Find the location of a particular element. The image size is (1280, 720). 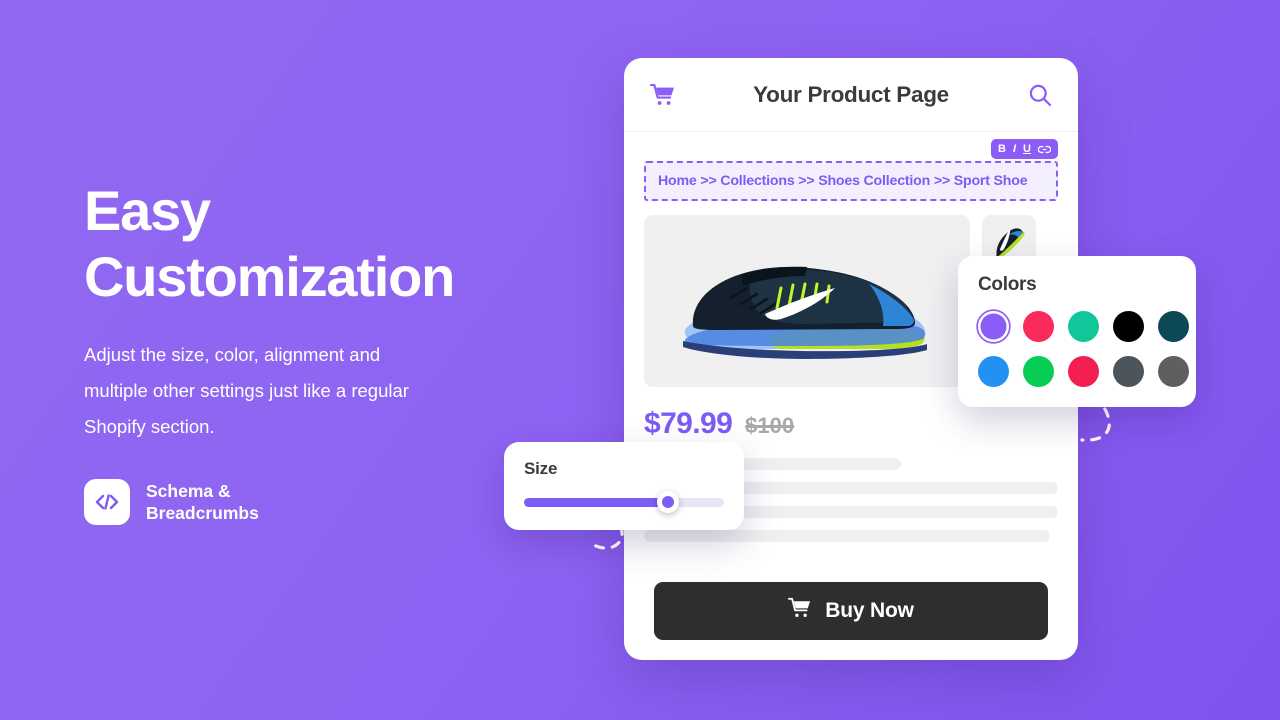

product-main-image is located at coordinates (807, 301).